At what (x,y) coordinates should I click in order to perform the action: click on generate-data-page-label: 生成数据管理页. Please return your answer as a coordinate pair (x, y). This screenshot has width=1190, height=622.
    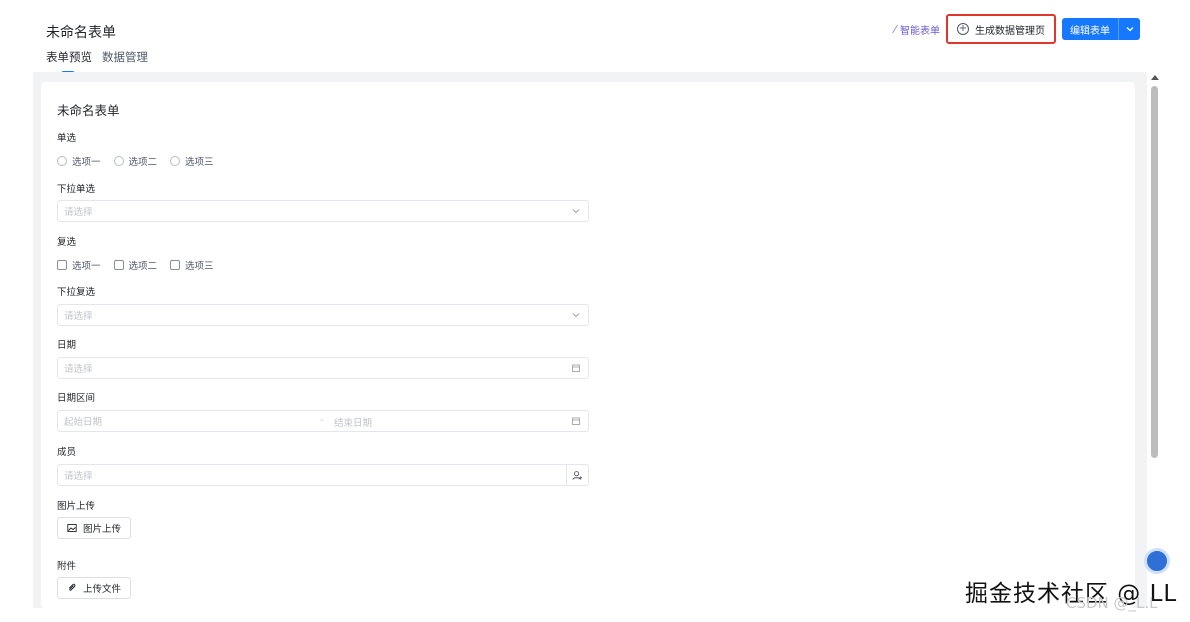
    Looking at the image, I should click on (1010, 31).